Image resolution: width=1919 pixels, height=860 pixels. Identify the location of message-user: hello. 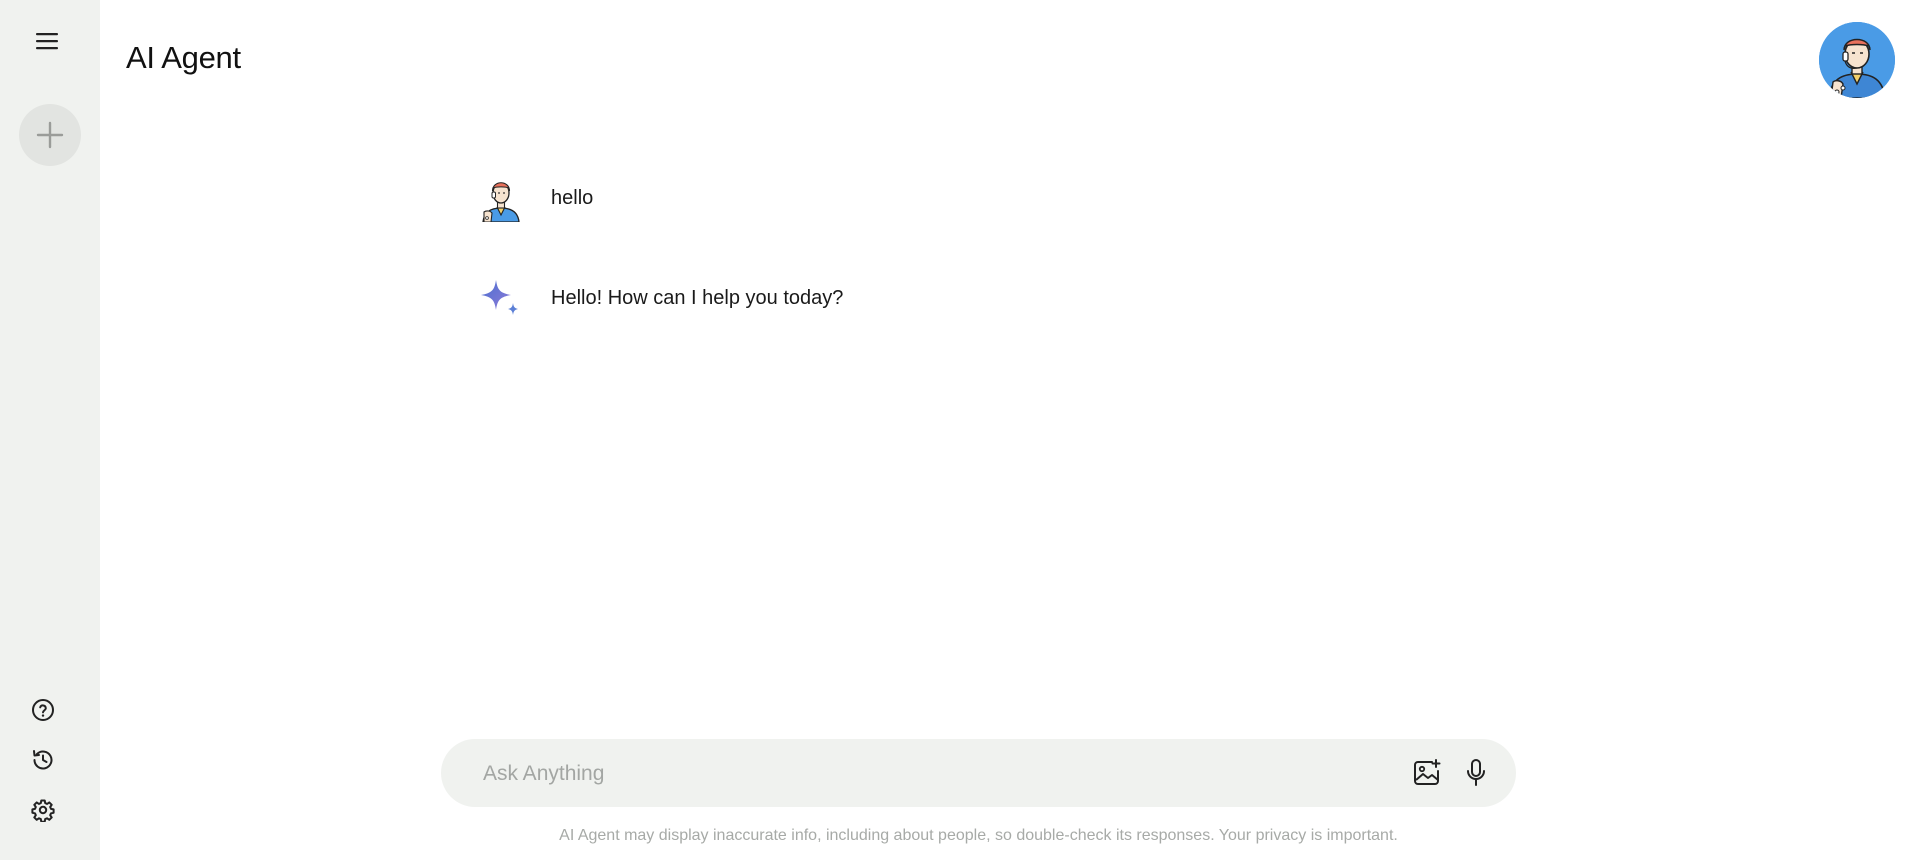
(534, 198).